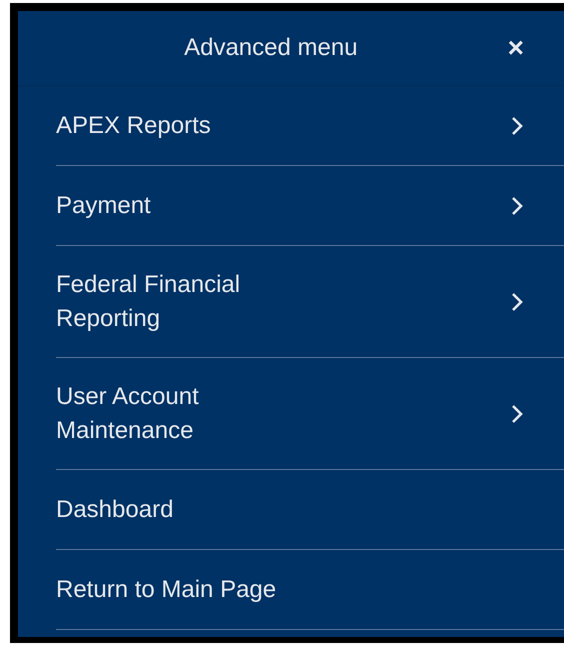 The image size is (564, 647). What do you see at coordinates (310, 510) in the screenshot?
I see `menu-item: Dashboard` at bounding box center [310, 510].